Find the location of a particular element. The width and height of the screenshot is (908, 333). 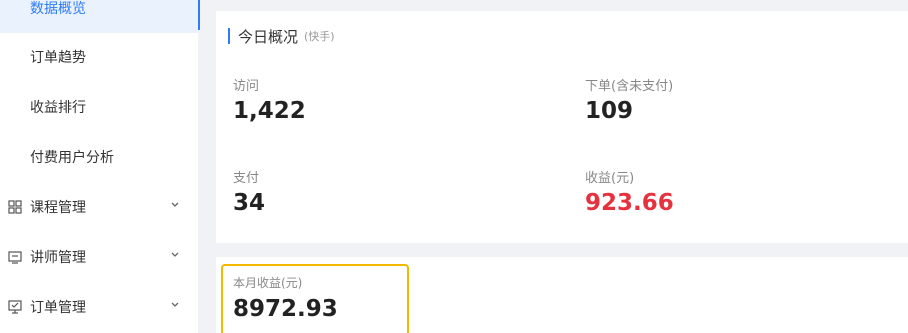

sidebar-item-label: 付费用户分析 is located at coordinates (72, 158).